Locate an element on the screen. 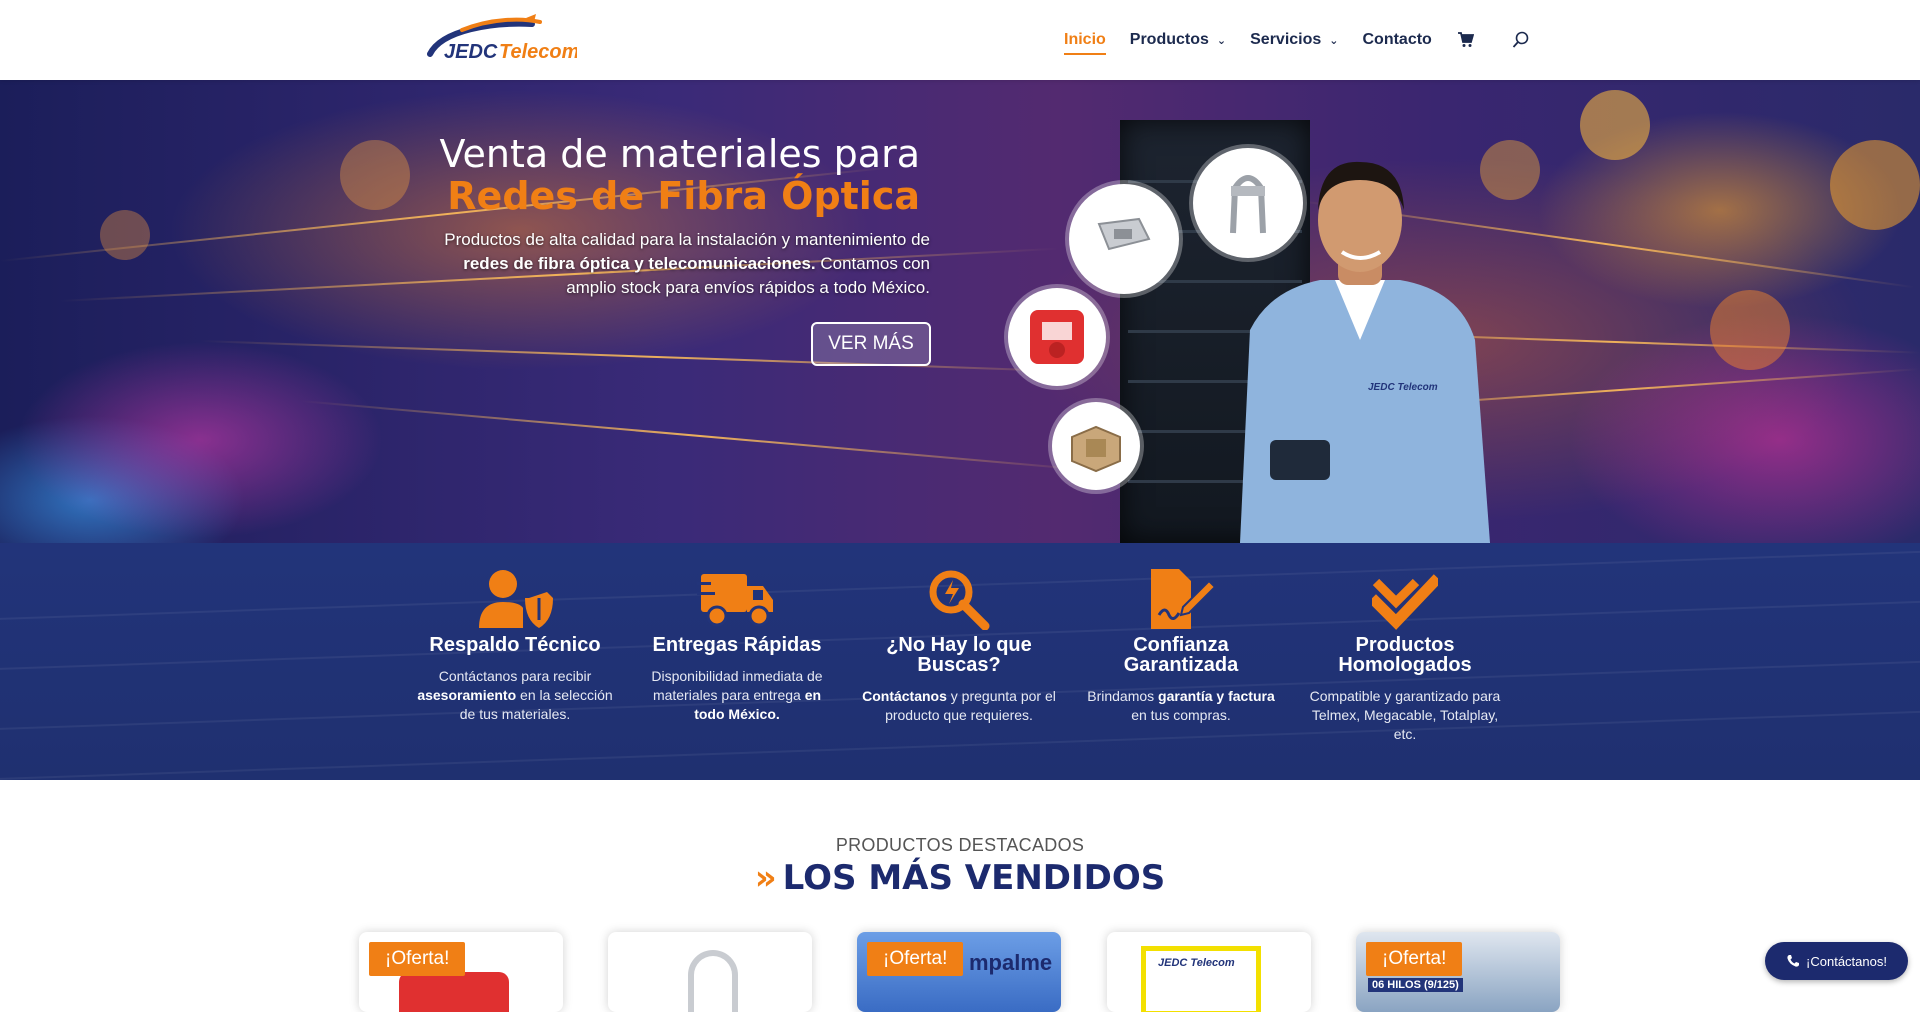 This screenshot has width=1920, height=1012. truck-icon is located at coordinates (737, 599).